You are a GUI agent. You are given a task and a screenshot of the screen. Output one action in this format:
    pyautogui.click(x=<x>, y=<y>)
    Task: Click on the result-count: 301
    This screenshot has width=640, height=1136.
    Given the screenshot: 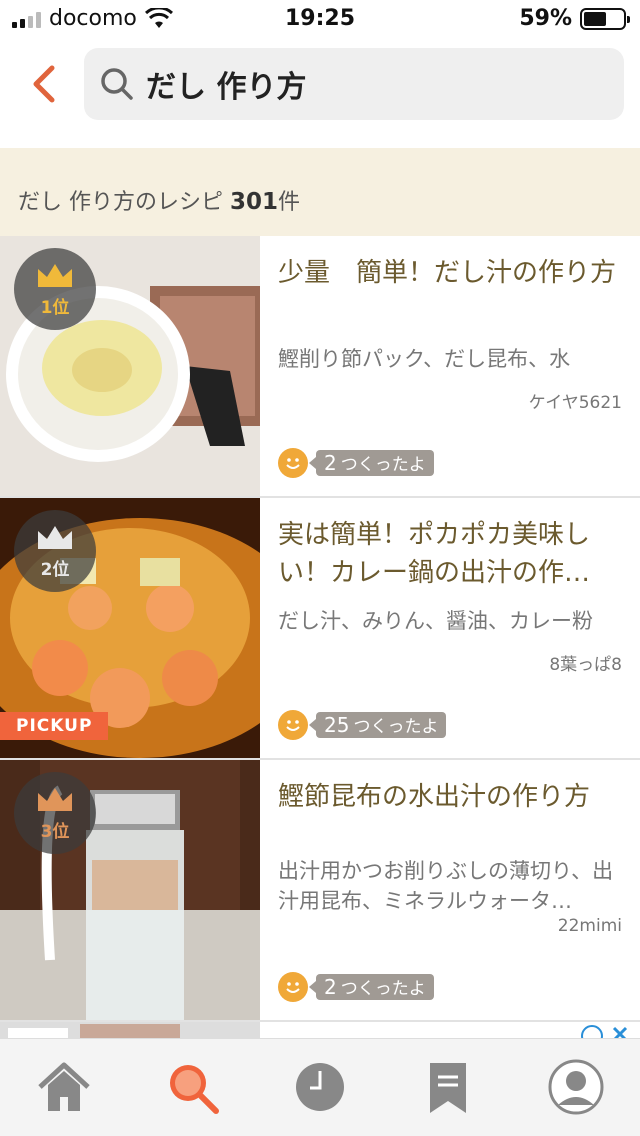 What is the action you would take?
    pyautogui.click(x=254, y=202)
    